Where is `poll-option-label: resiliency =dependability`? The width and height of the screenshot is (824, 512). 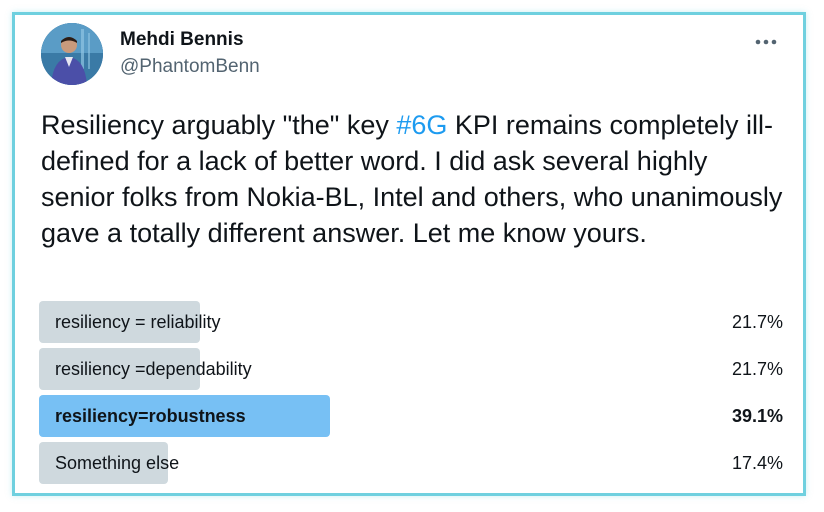
poll-option-label: resiliency =dependability is located at coordinates (153, 369).